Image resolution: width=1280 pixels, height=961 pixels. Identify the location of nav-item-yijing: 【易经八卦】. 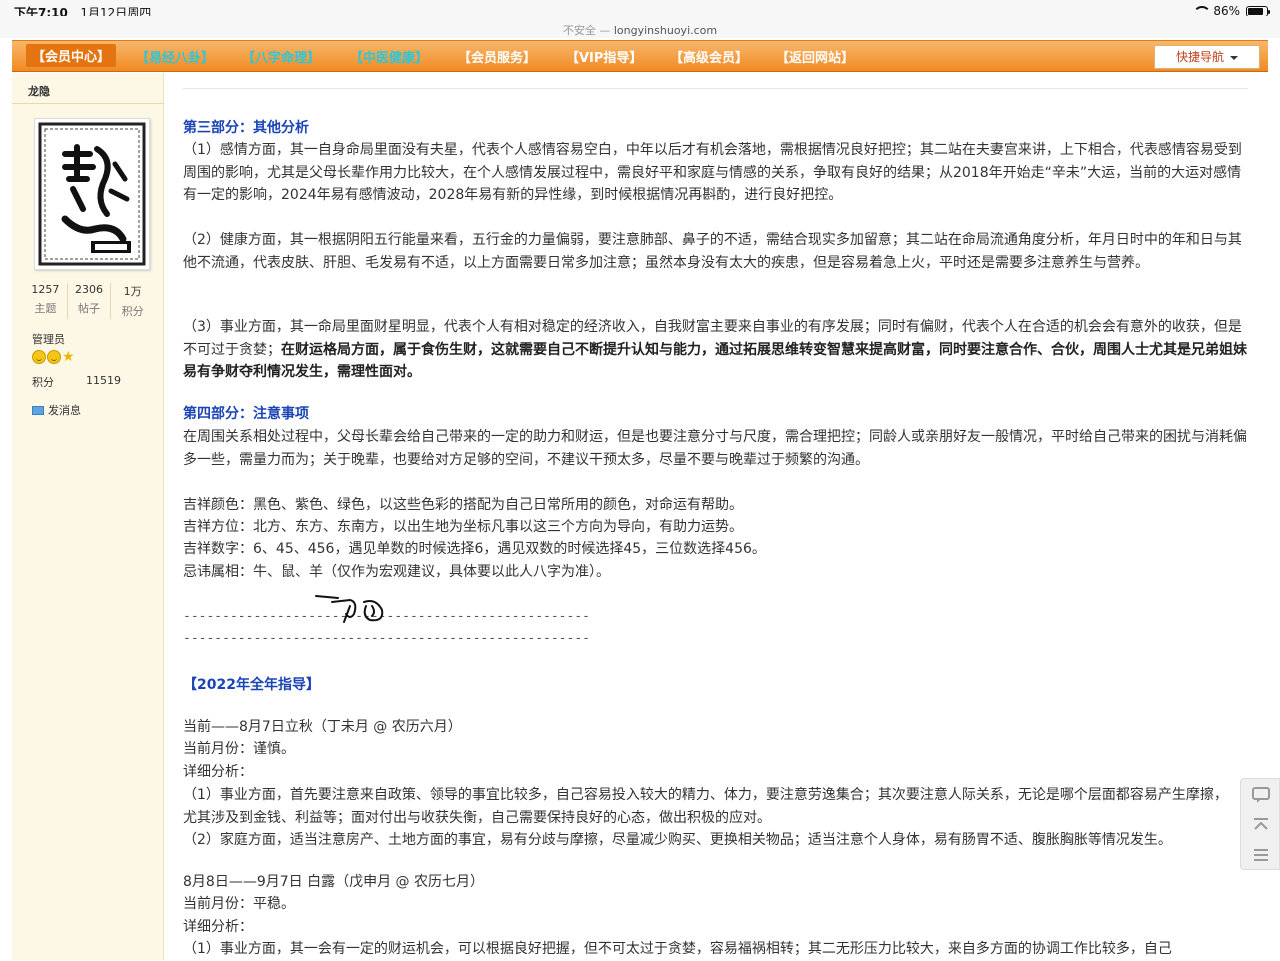
(175, 56).